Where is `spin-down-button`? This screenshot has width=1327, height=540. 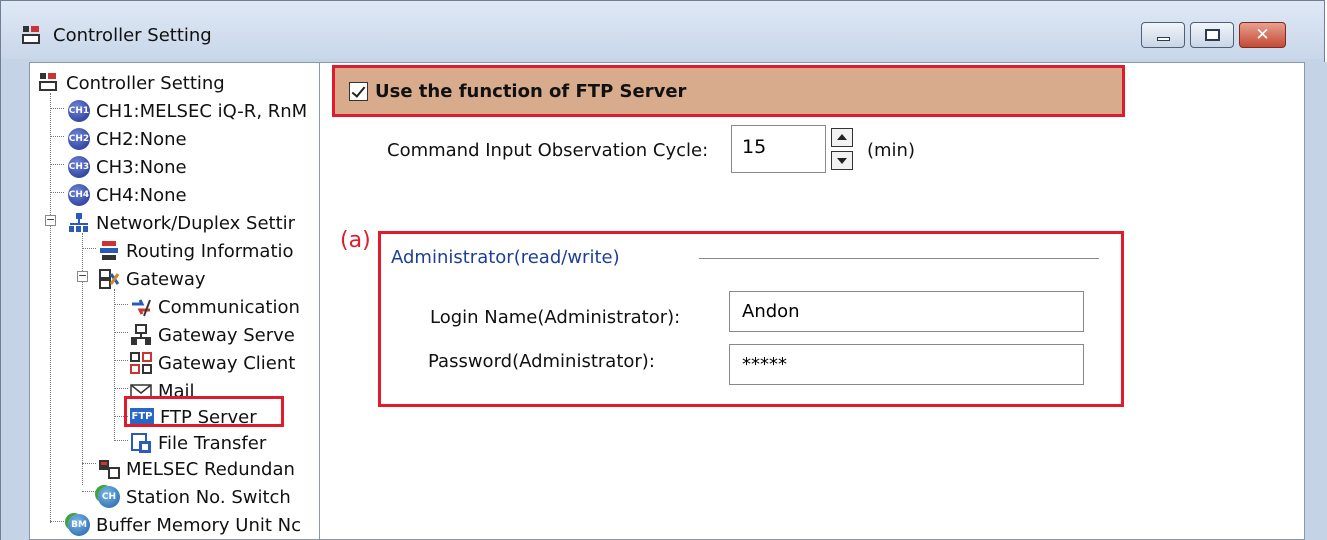
spin-down-button is located at coordinates (842, 160).